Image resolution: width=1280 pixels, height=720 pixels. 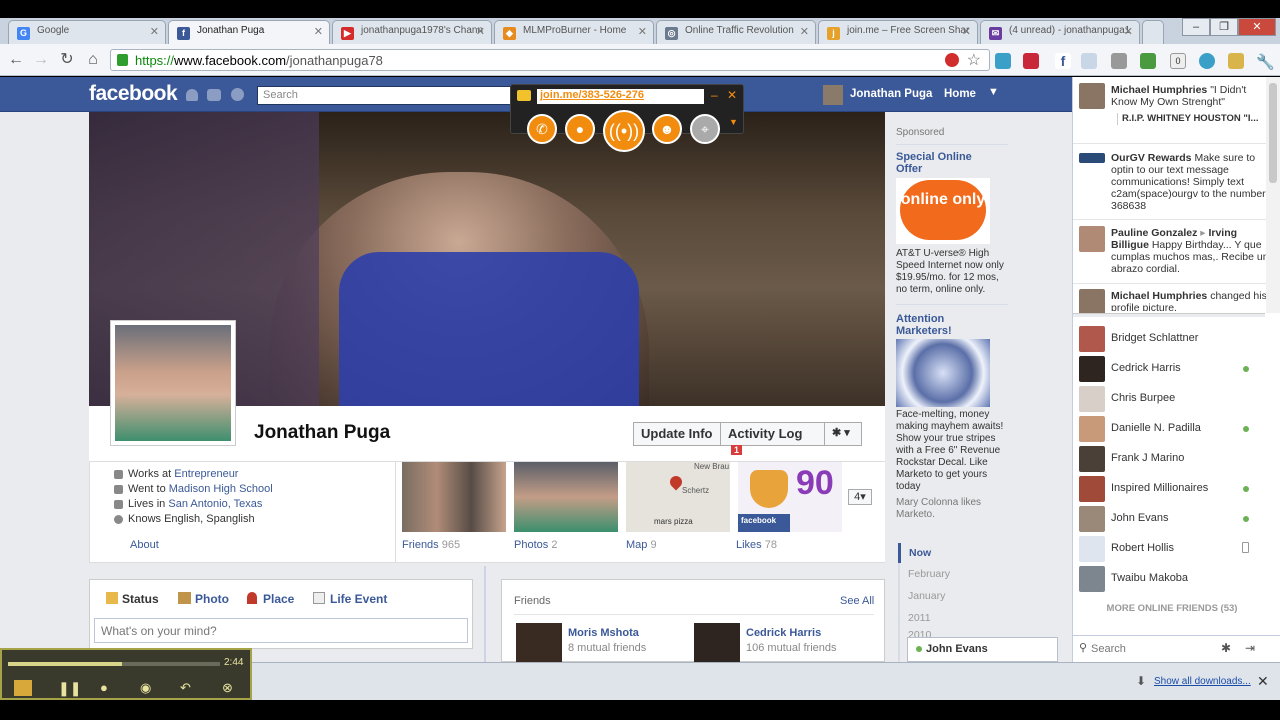 What do you see at coordinates (1263, 681) in the screenshot?
I see `close-downloads-icon: ✕` at bounding box center [1263, 681].